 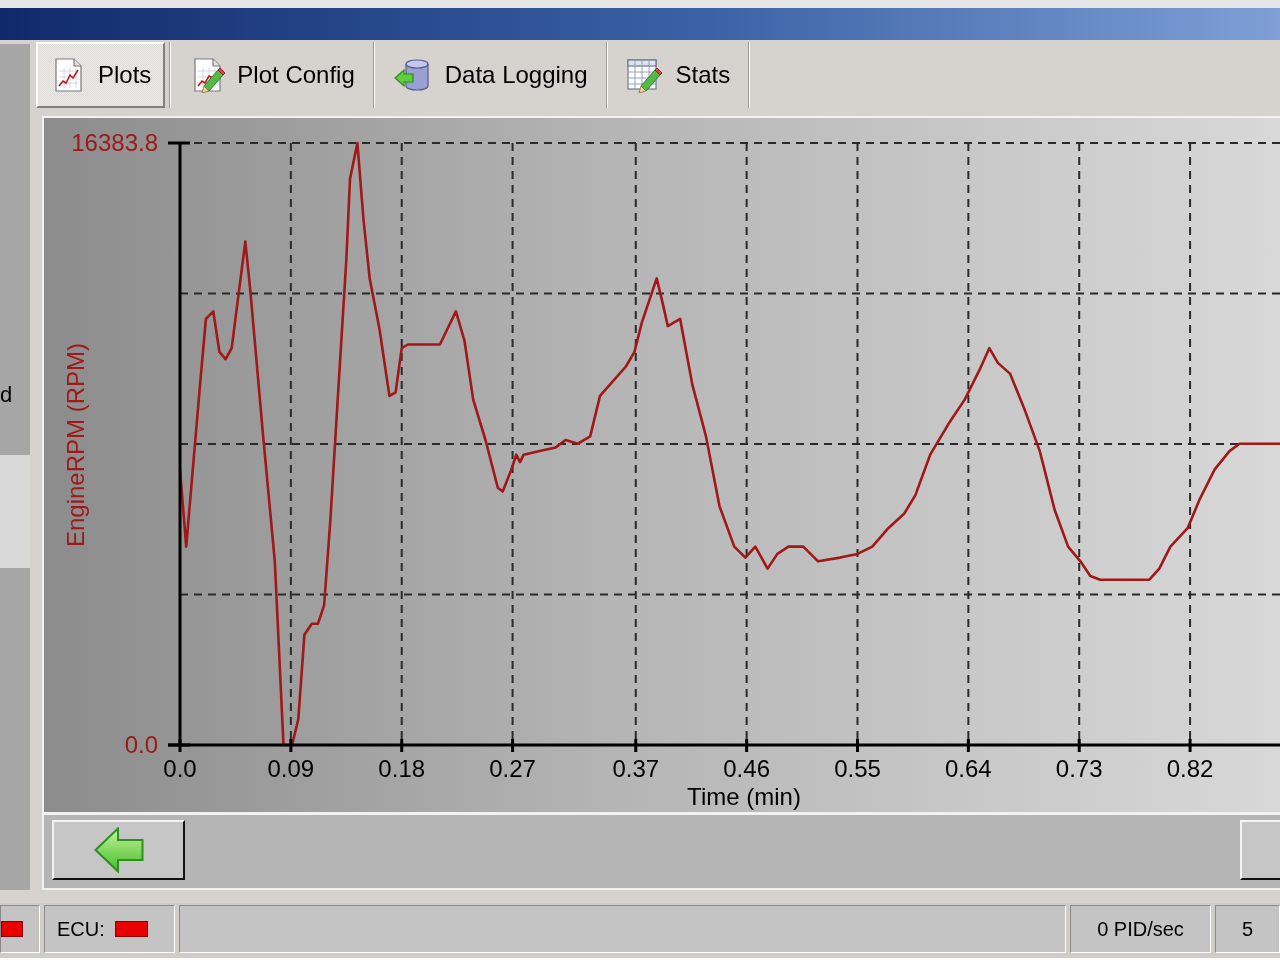 What do you see at coordinates (75, 445) in the screenshot?
I see `y-axis-title: EngineRPM (RPM)` at bounding box center [75, 445].